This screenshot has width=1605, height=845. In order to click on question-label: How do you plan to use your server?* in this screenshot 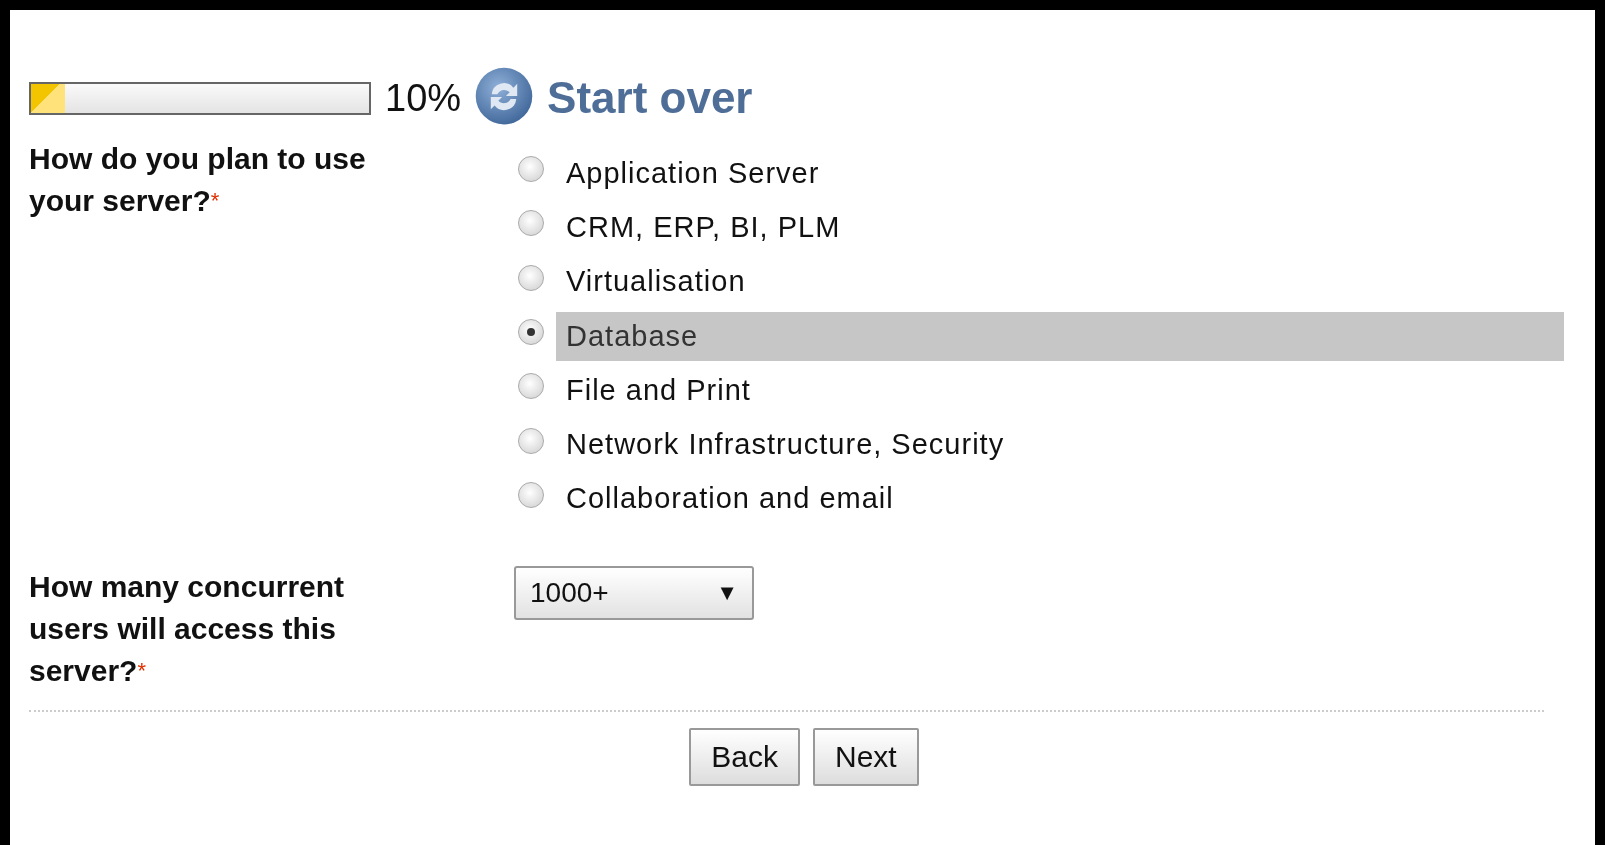, I will do `click(198, 180)`.